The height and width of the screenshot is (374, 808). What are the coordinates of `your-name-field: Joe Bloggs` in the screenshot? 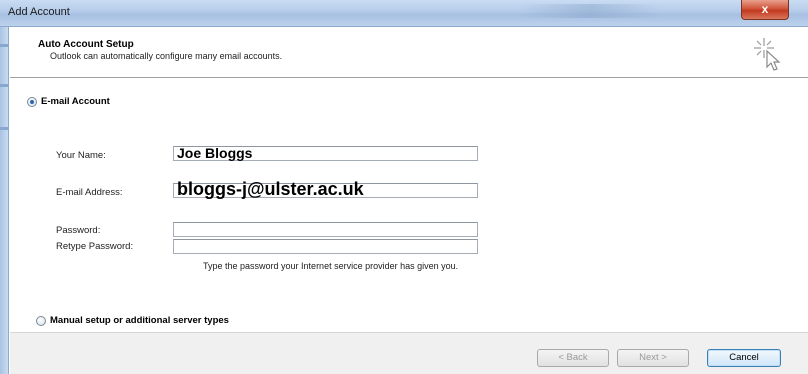 It's located at (325, 153).